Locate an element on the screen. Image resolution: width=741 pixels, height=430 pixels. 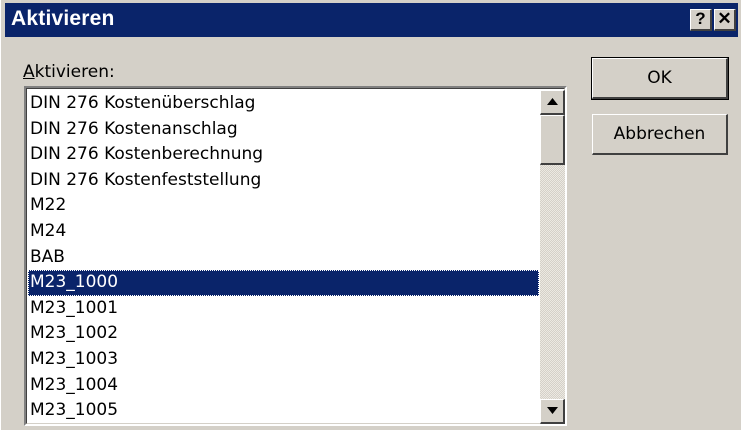
list-label-accesskey: A is located at coordinates (29, 72).